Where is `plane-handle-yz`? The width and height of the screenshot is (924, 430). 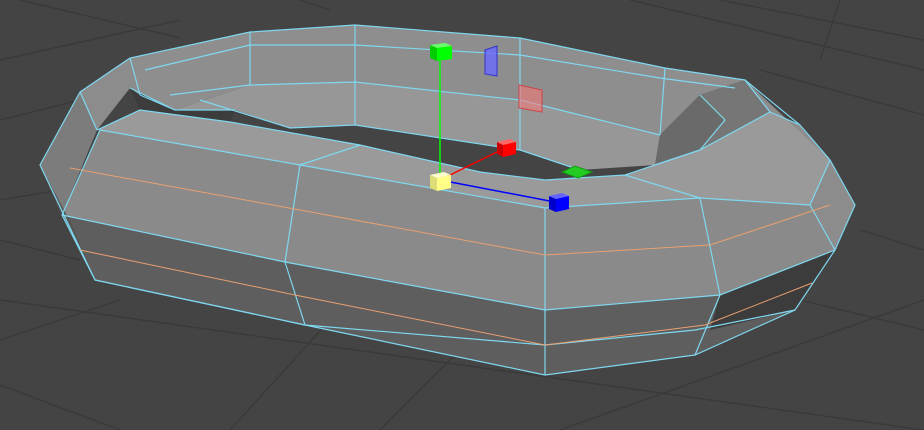
plane-handle-yz is located at coordinates (530, 98).